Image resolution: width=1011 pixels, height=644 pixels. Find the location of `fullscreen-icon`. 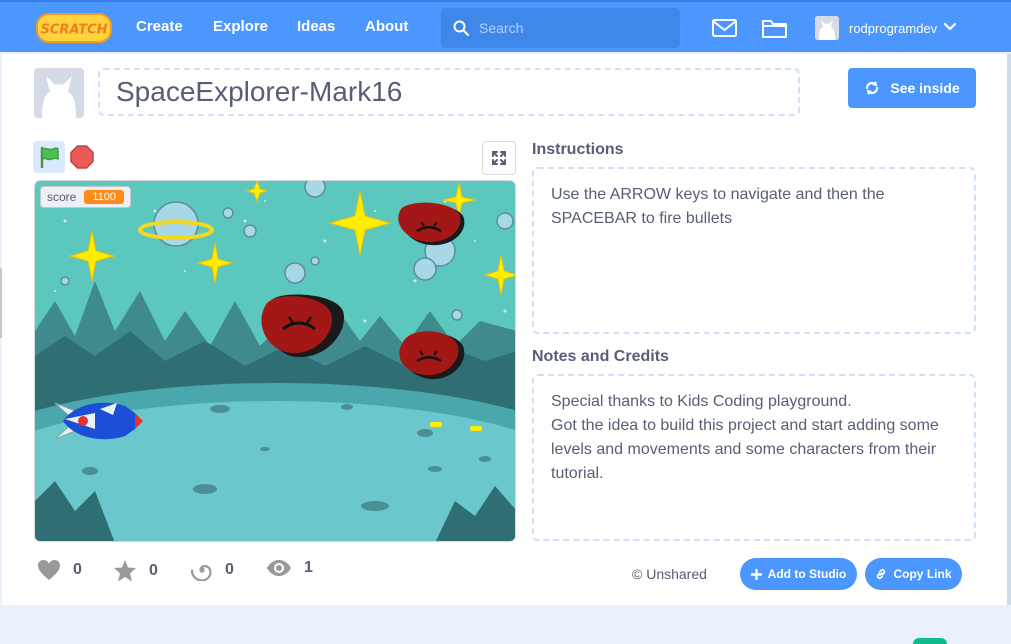

fullscreen-icon is located at coordinates (499, 158).